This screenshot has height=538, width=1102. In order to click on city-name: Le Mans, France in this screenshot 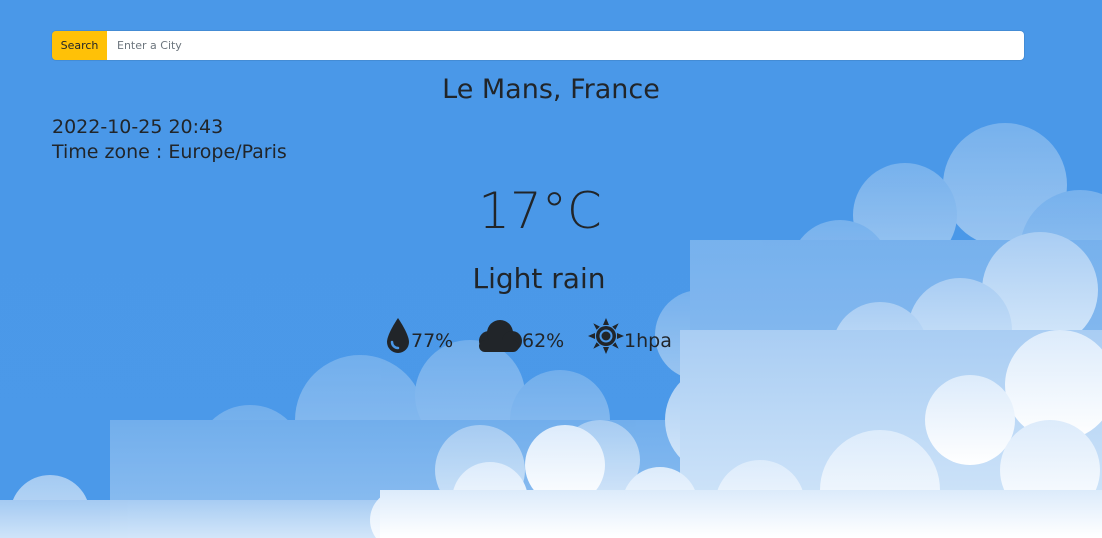, I will do `click(551, 89)`.